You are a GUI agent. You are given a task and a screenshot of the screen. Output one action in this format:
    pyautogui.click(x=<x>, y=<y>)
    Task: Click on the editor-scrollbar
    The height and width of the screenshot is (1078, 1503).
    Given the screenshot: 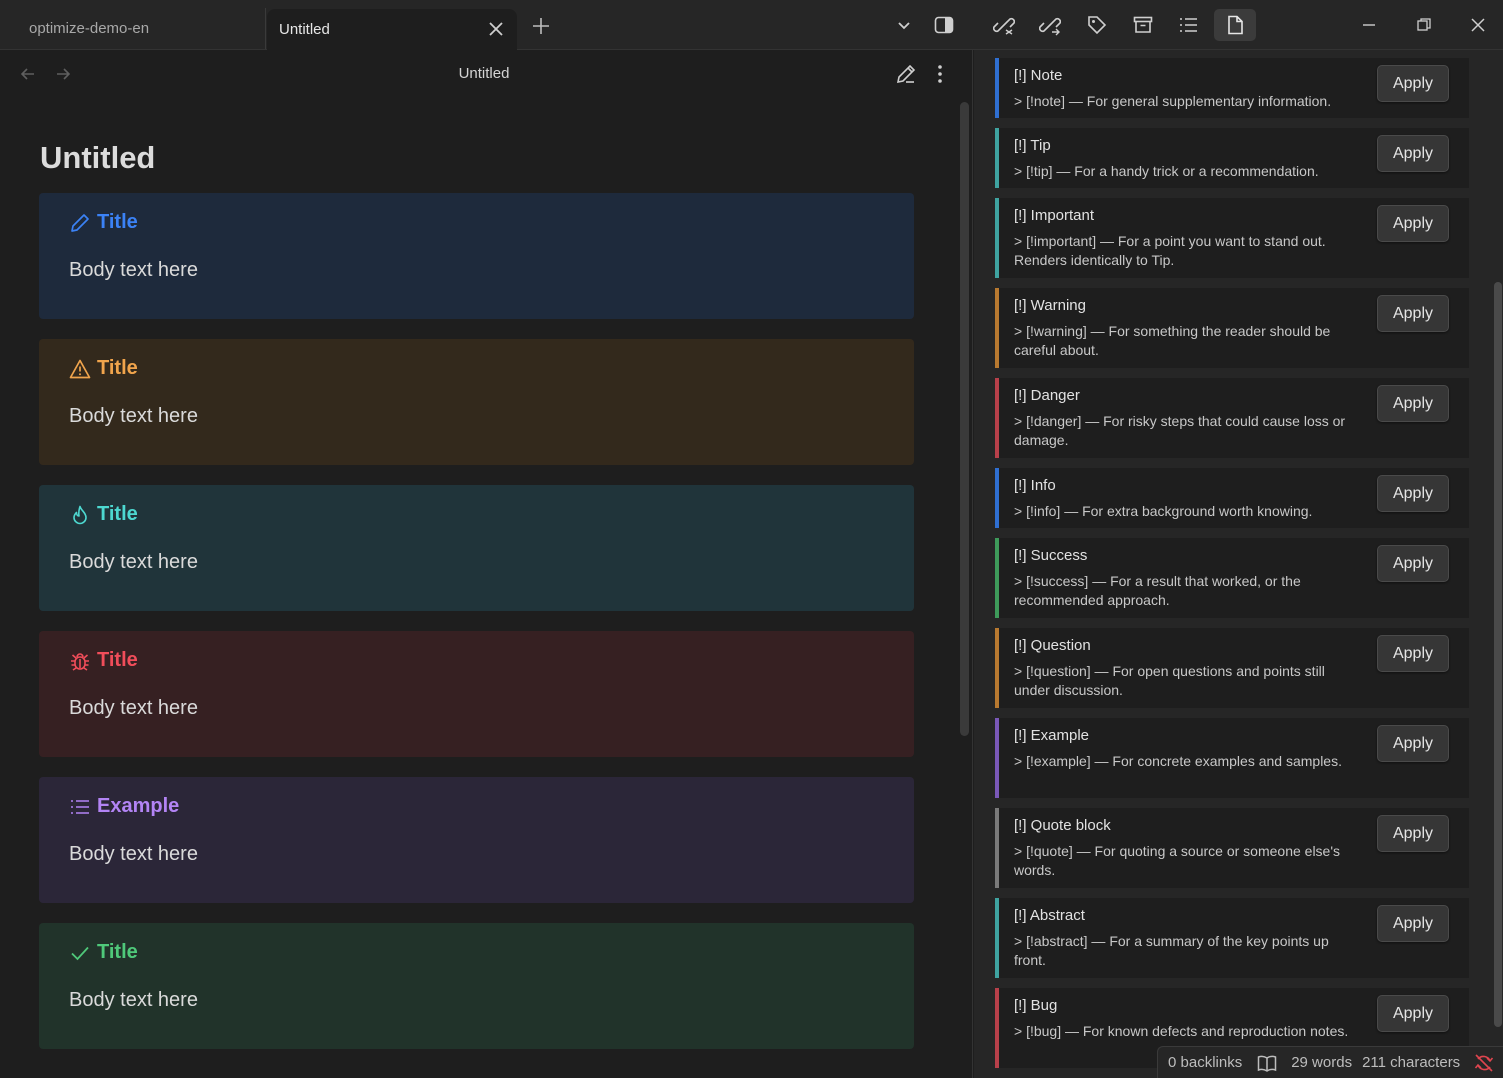 What is the action you would take?
    pyautogui.click(x=964, y=419)
    